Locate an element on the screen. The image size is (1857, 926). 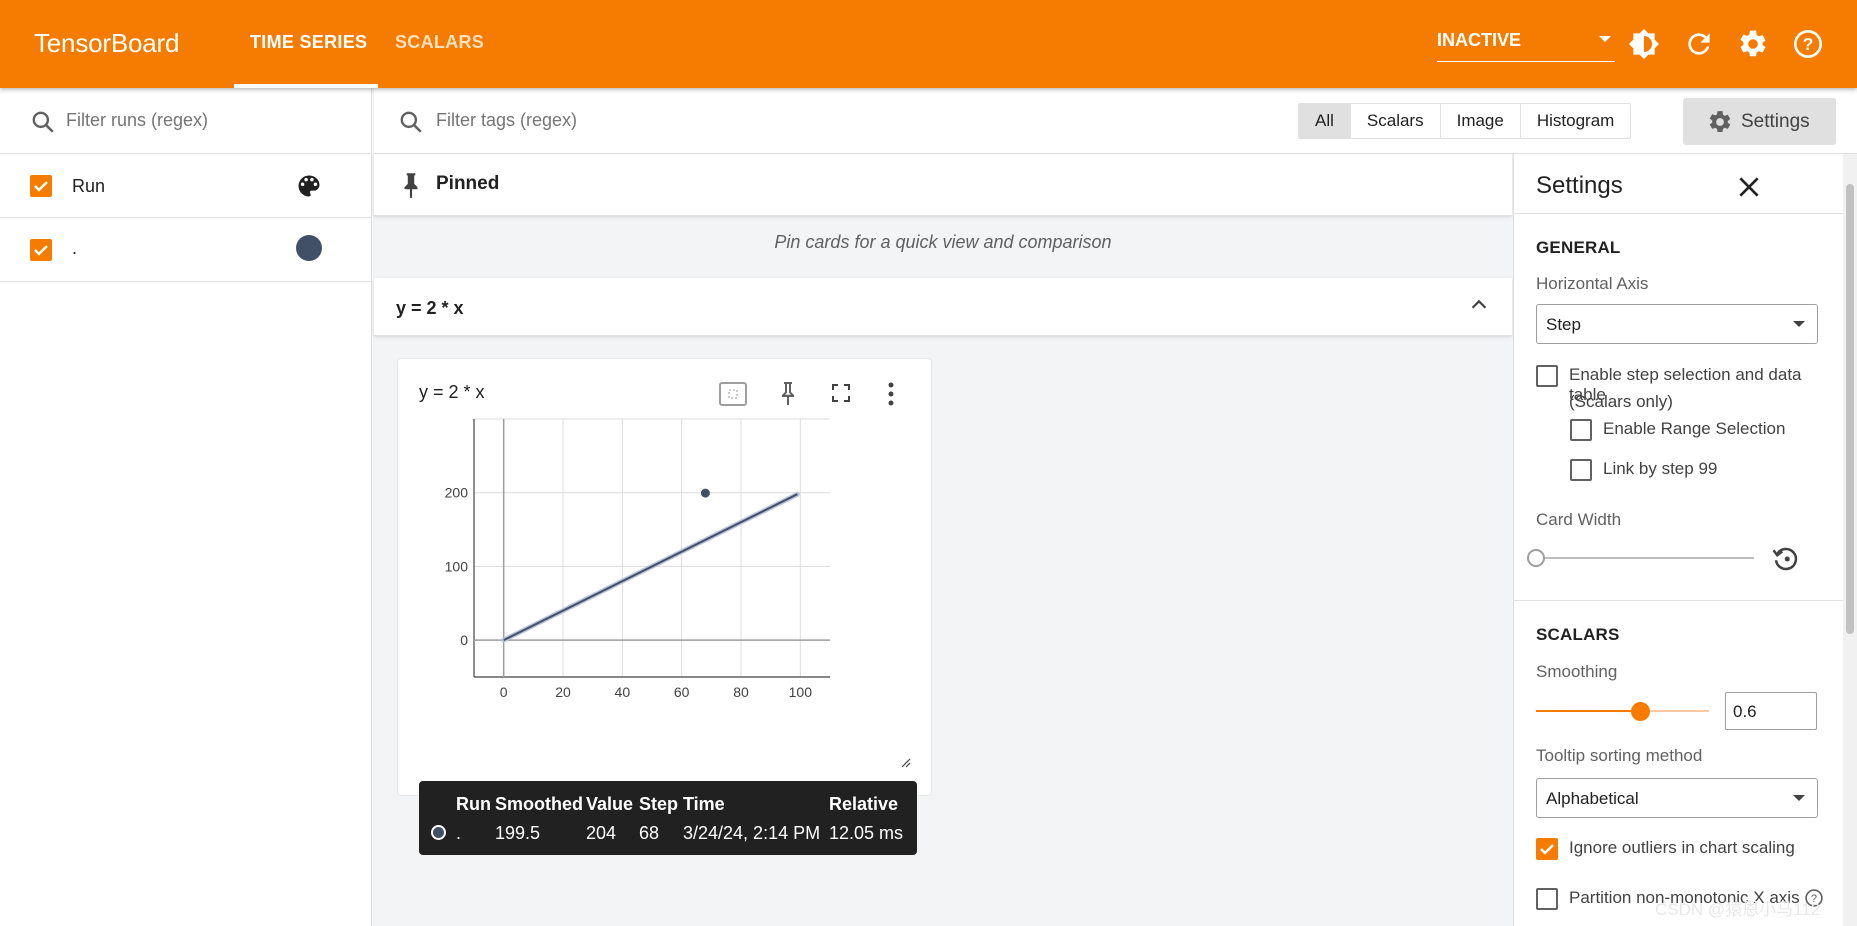
tag-filter-input: Filter tags (regex) is located at coordinates (506, 120).